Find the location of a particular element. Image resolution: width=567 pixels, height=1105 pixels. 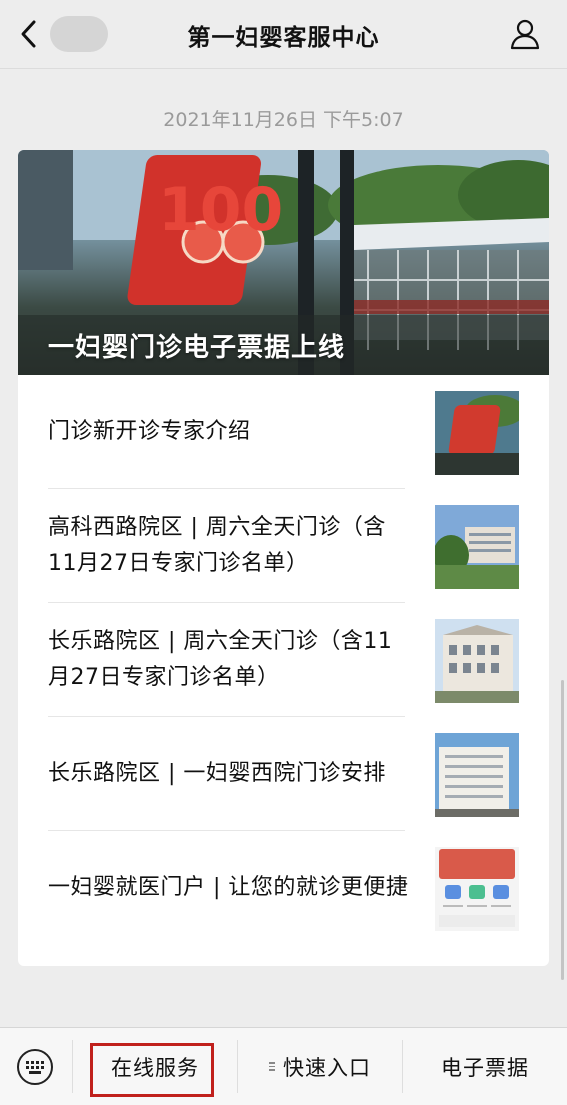

article-title: 一妇婴就医门户 | 让您的就诊更便捷 is located at coordinates (228, 887).